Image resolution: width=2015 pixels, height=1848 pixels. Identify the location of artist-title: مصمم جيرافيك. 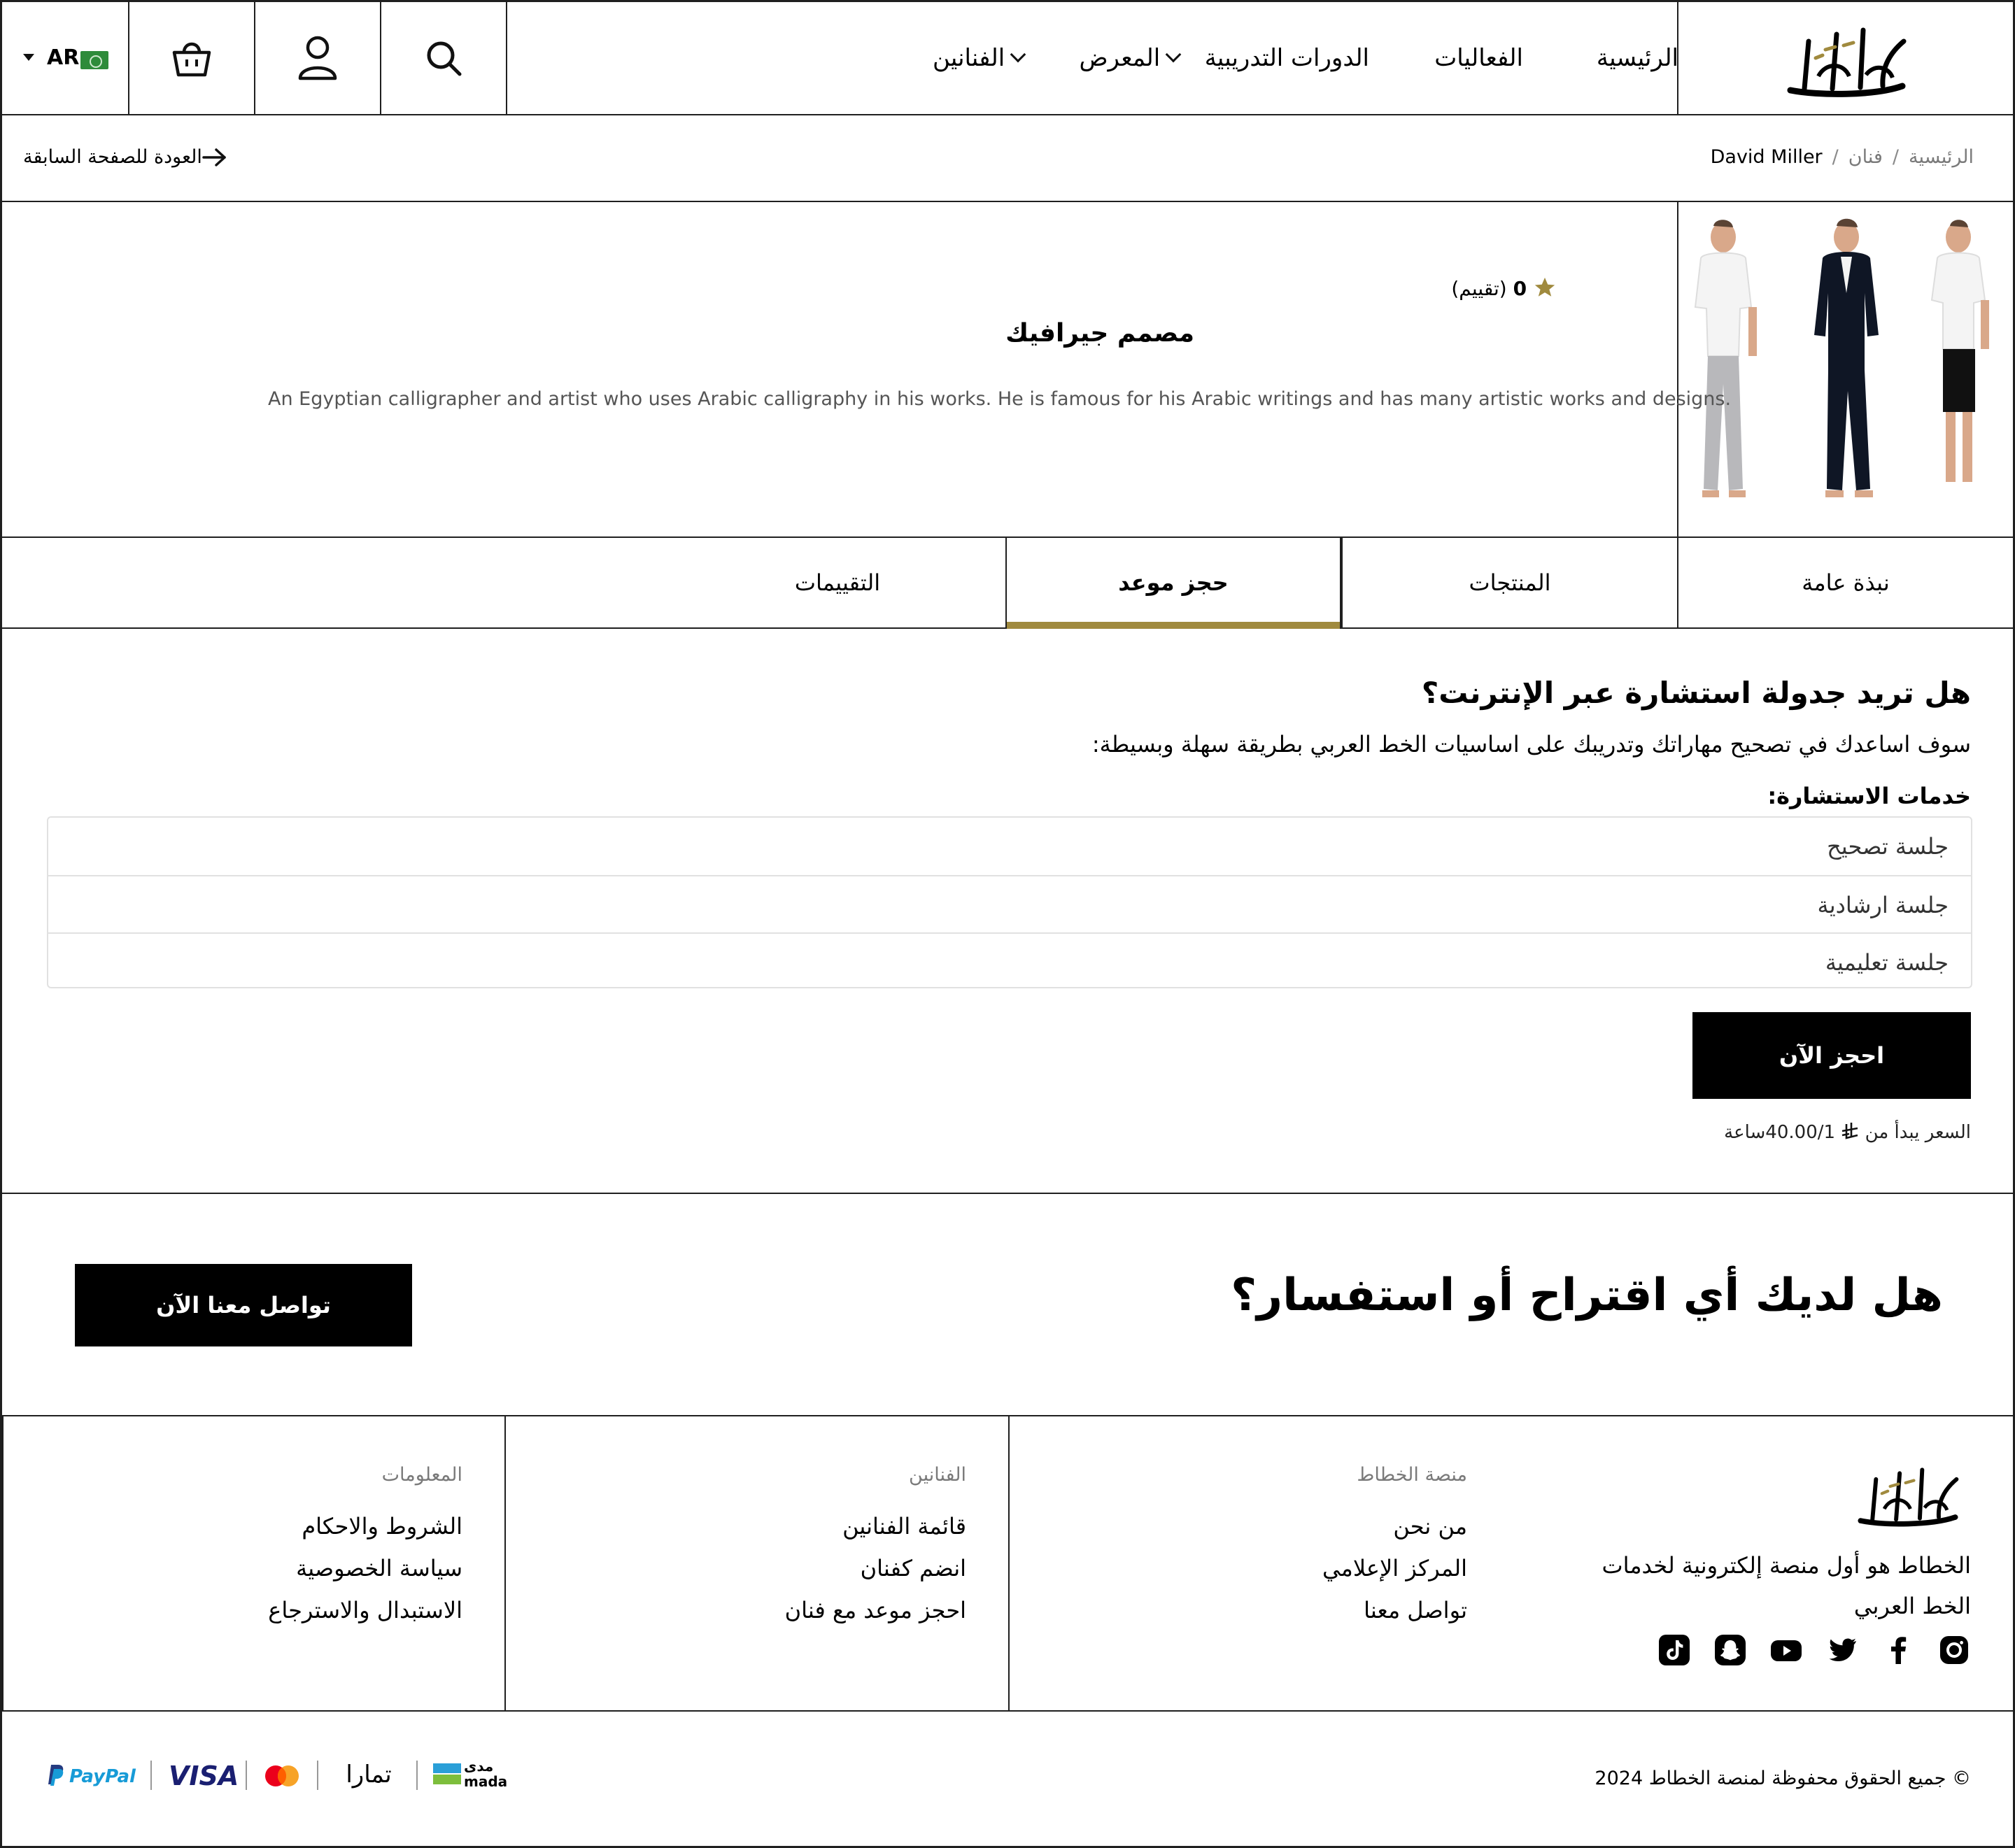
(1099, 333).